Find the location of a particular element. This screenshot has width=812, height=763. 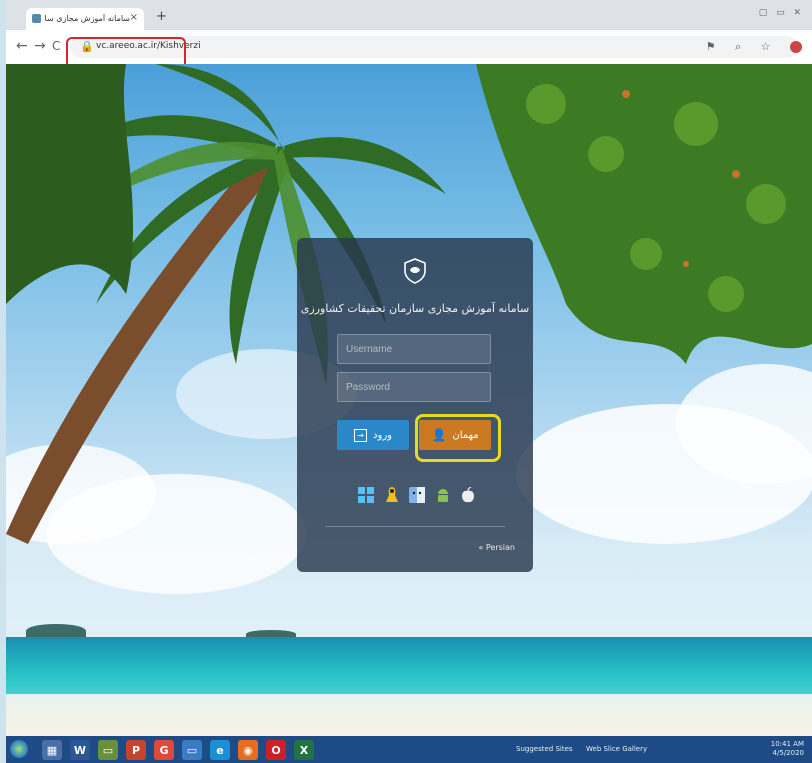

login-button-label: ورود is located at coordinates (382, 435).